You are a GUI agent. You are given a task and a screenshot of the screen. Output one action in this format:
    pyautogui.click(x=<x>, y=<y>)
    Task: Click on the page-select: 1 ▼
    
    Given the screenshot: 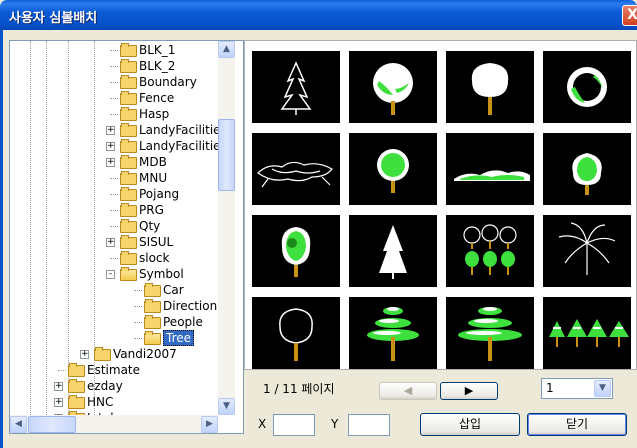 What is the action you would take?
    pyautogui.click(x=577, y=388)
    